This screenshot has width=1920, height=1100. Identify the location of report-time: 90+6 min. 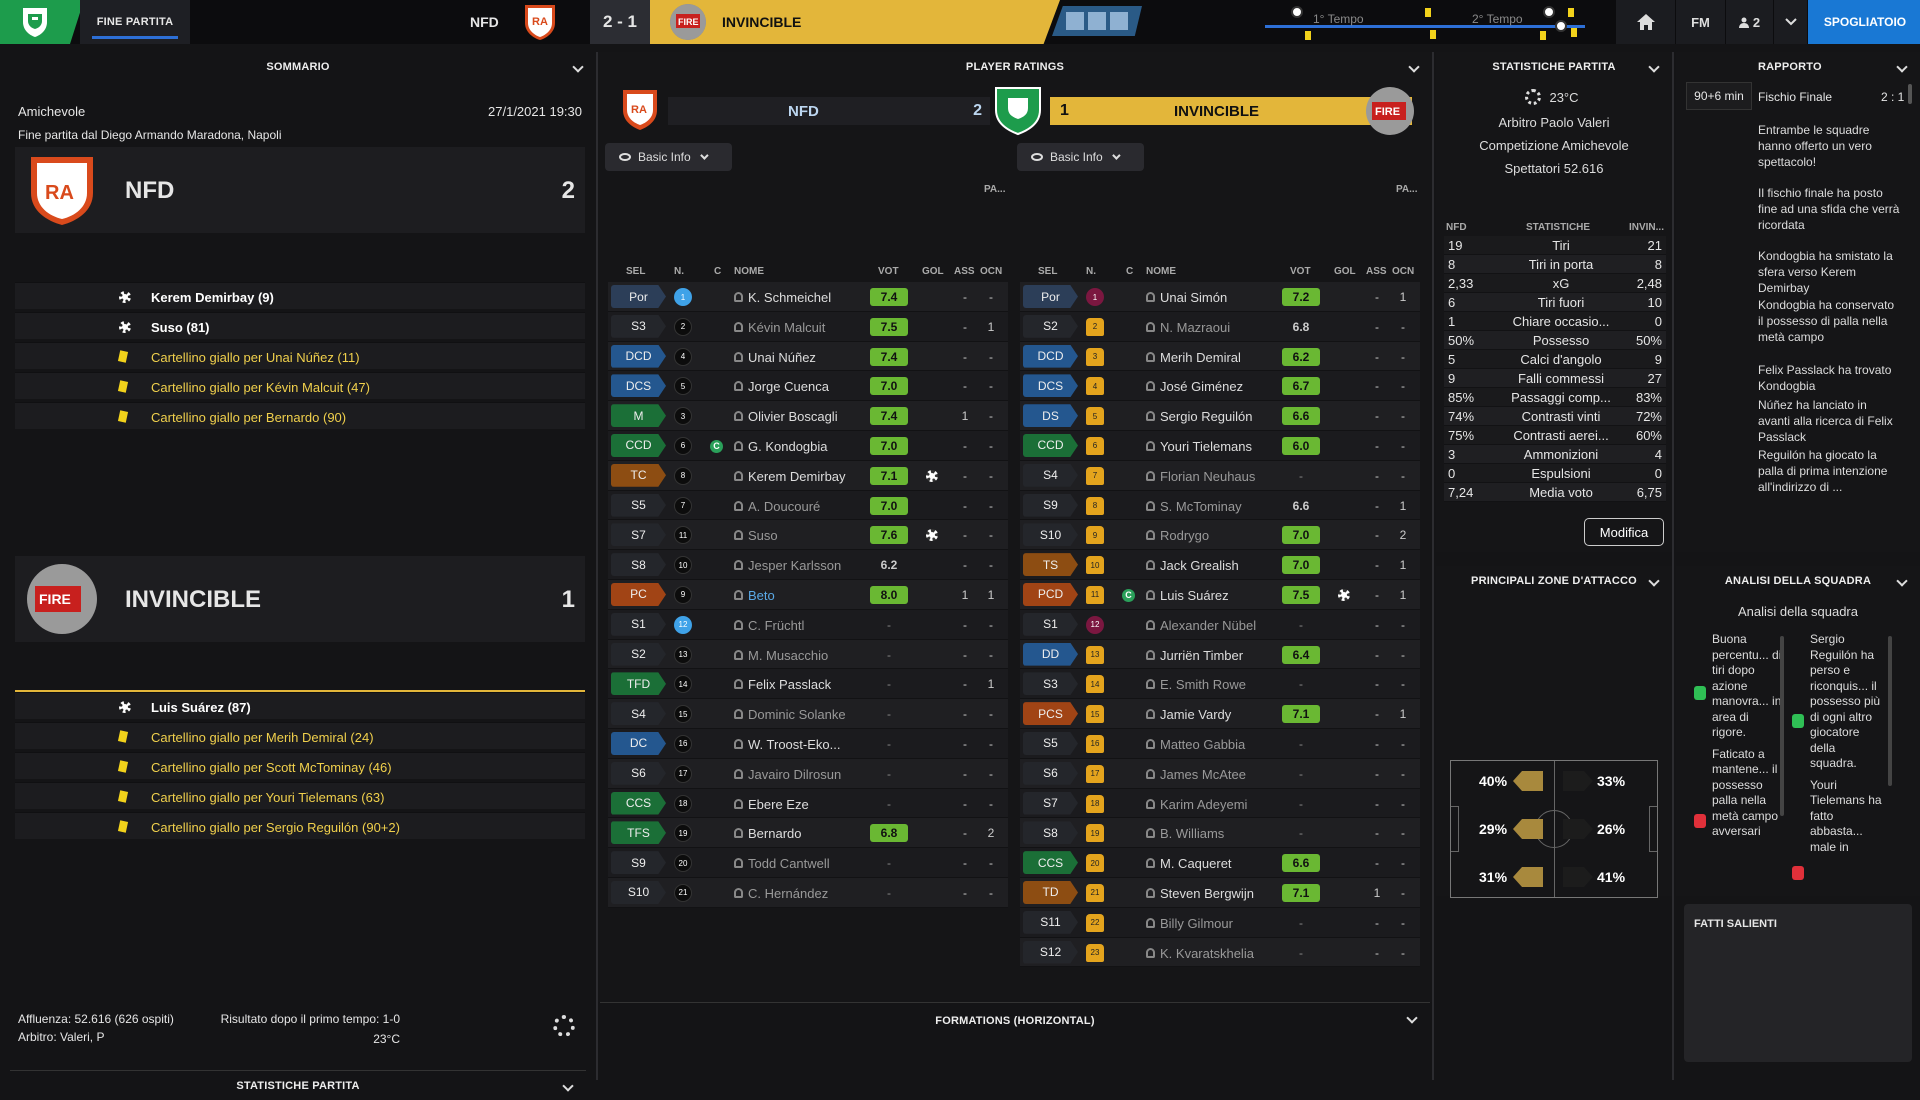
(1719, 96).